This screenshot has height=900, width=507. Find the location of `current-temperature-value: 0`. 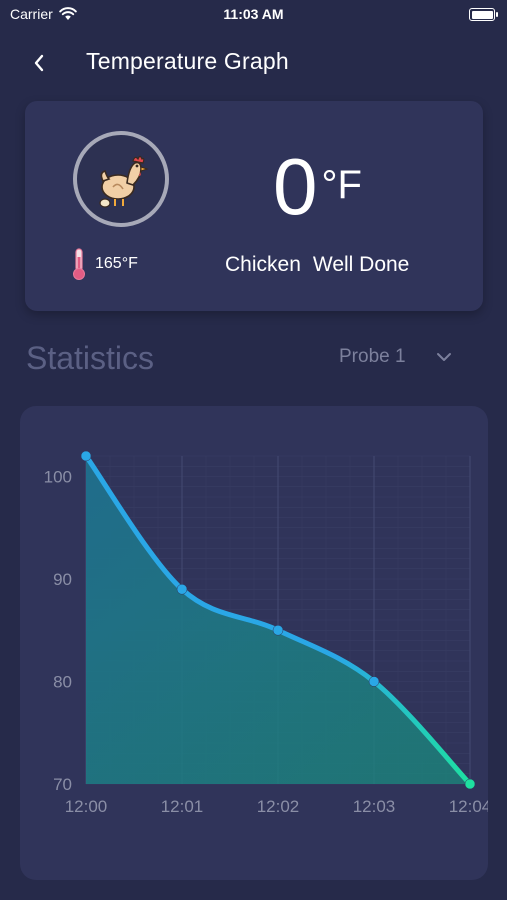

current-temperature-value: 0 is located at coordinates (295, 186).